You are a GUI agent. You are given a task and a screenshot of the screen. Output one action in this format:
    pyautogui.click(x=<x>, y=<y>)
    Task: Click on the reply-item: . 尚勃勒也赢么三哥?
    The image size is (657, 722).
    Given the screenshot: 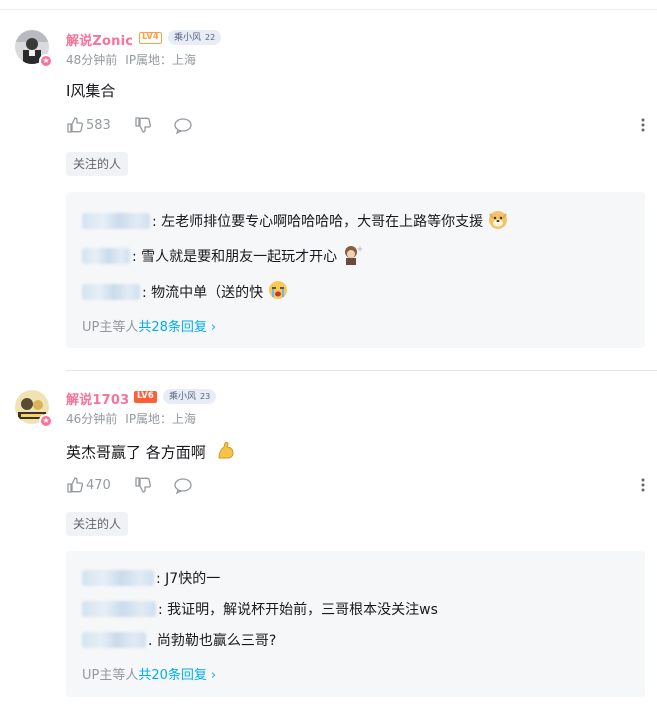 What is the action you would take?
    pyautogui.click(x=179, y=640)
    